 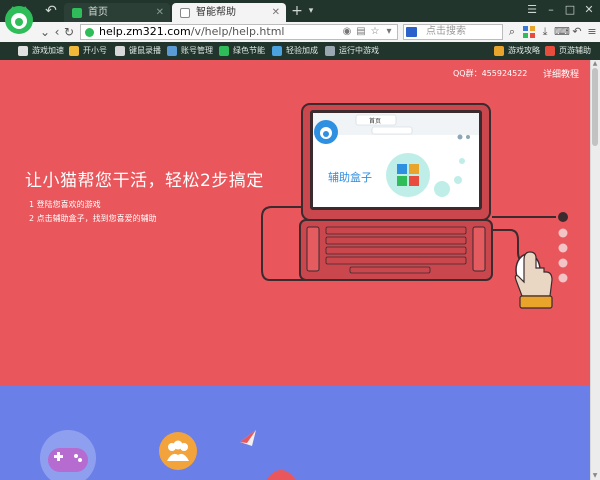 What do you see at coordinates (375, 121) in the screenshot?
I see `mini-tab-label: 首页` at bounding box center [375, 121].